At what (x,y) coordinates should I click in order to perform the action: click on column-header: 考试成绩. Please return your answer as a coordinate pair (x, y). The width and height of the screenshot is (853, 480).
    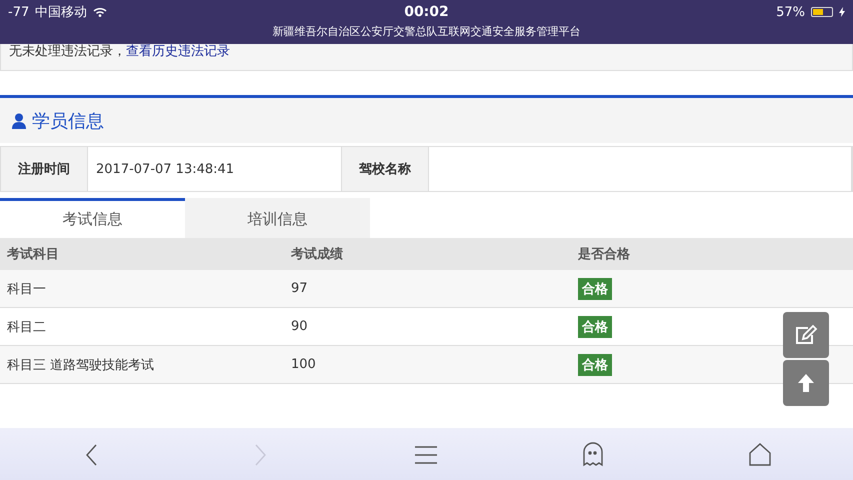
    Looking at the image, I should click on (427, 254).